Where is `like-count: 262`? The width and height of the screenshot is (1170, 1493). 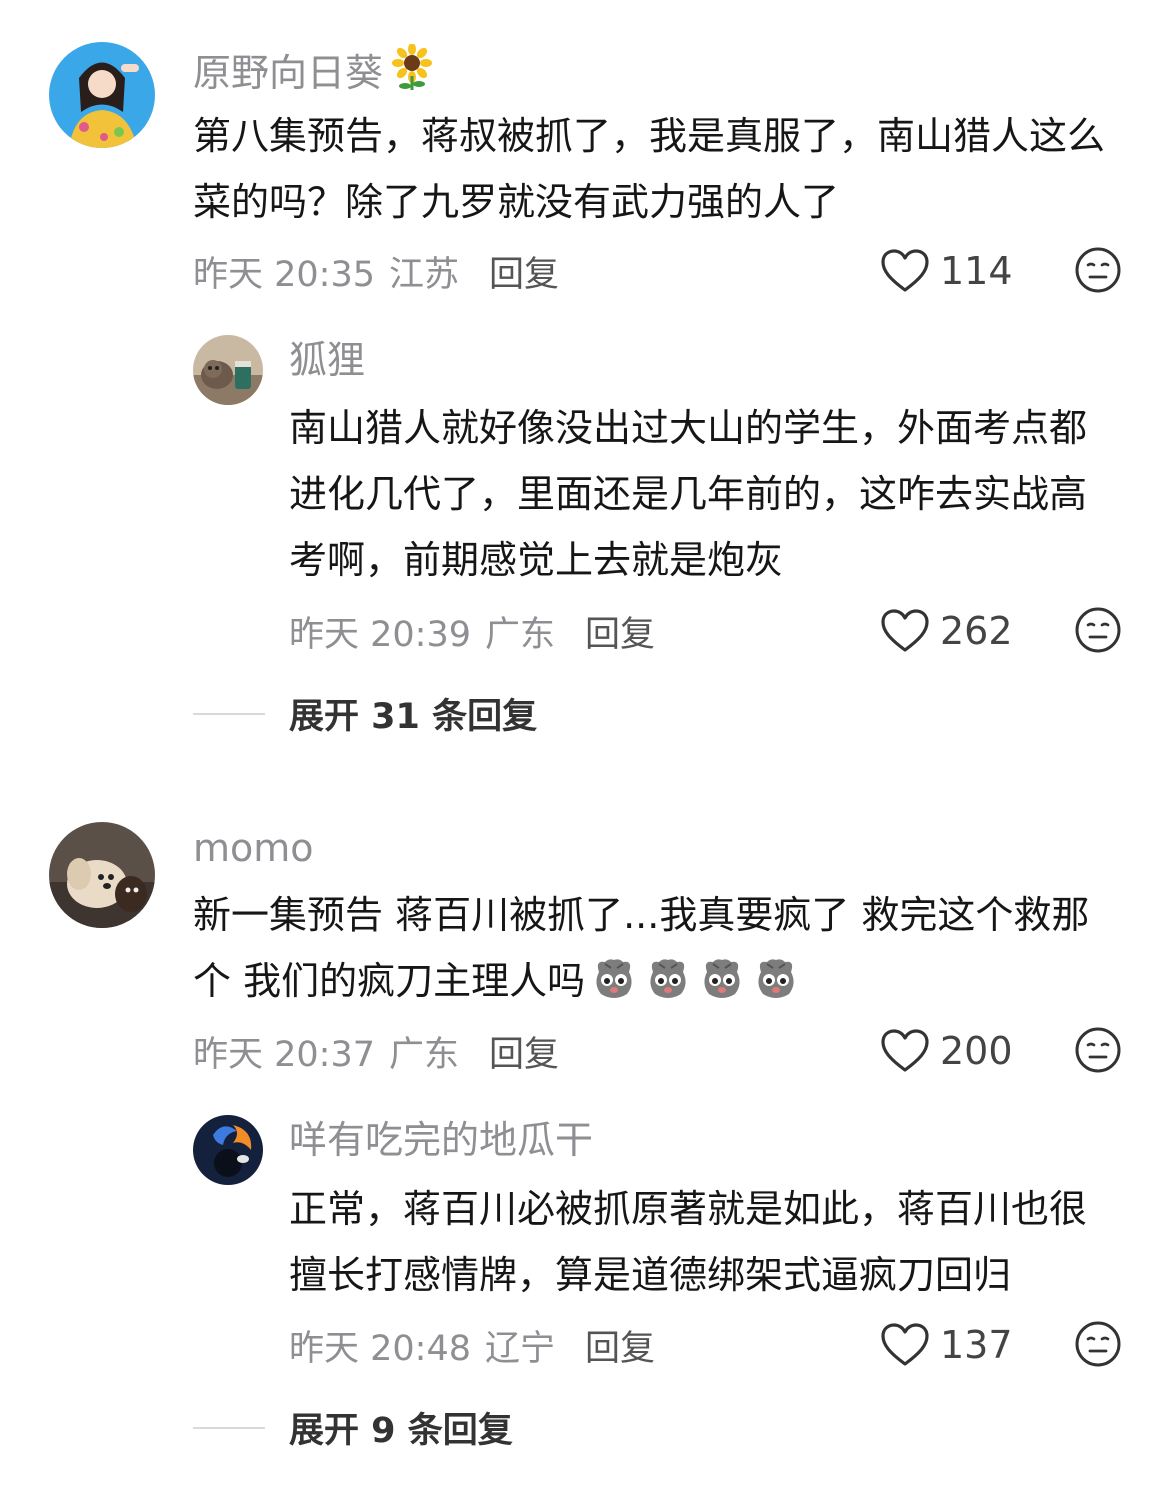
like-count: 262 is located at coordinates (976, 631).